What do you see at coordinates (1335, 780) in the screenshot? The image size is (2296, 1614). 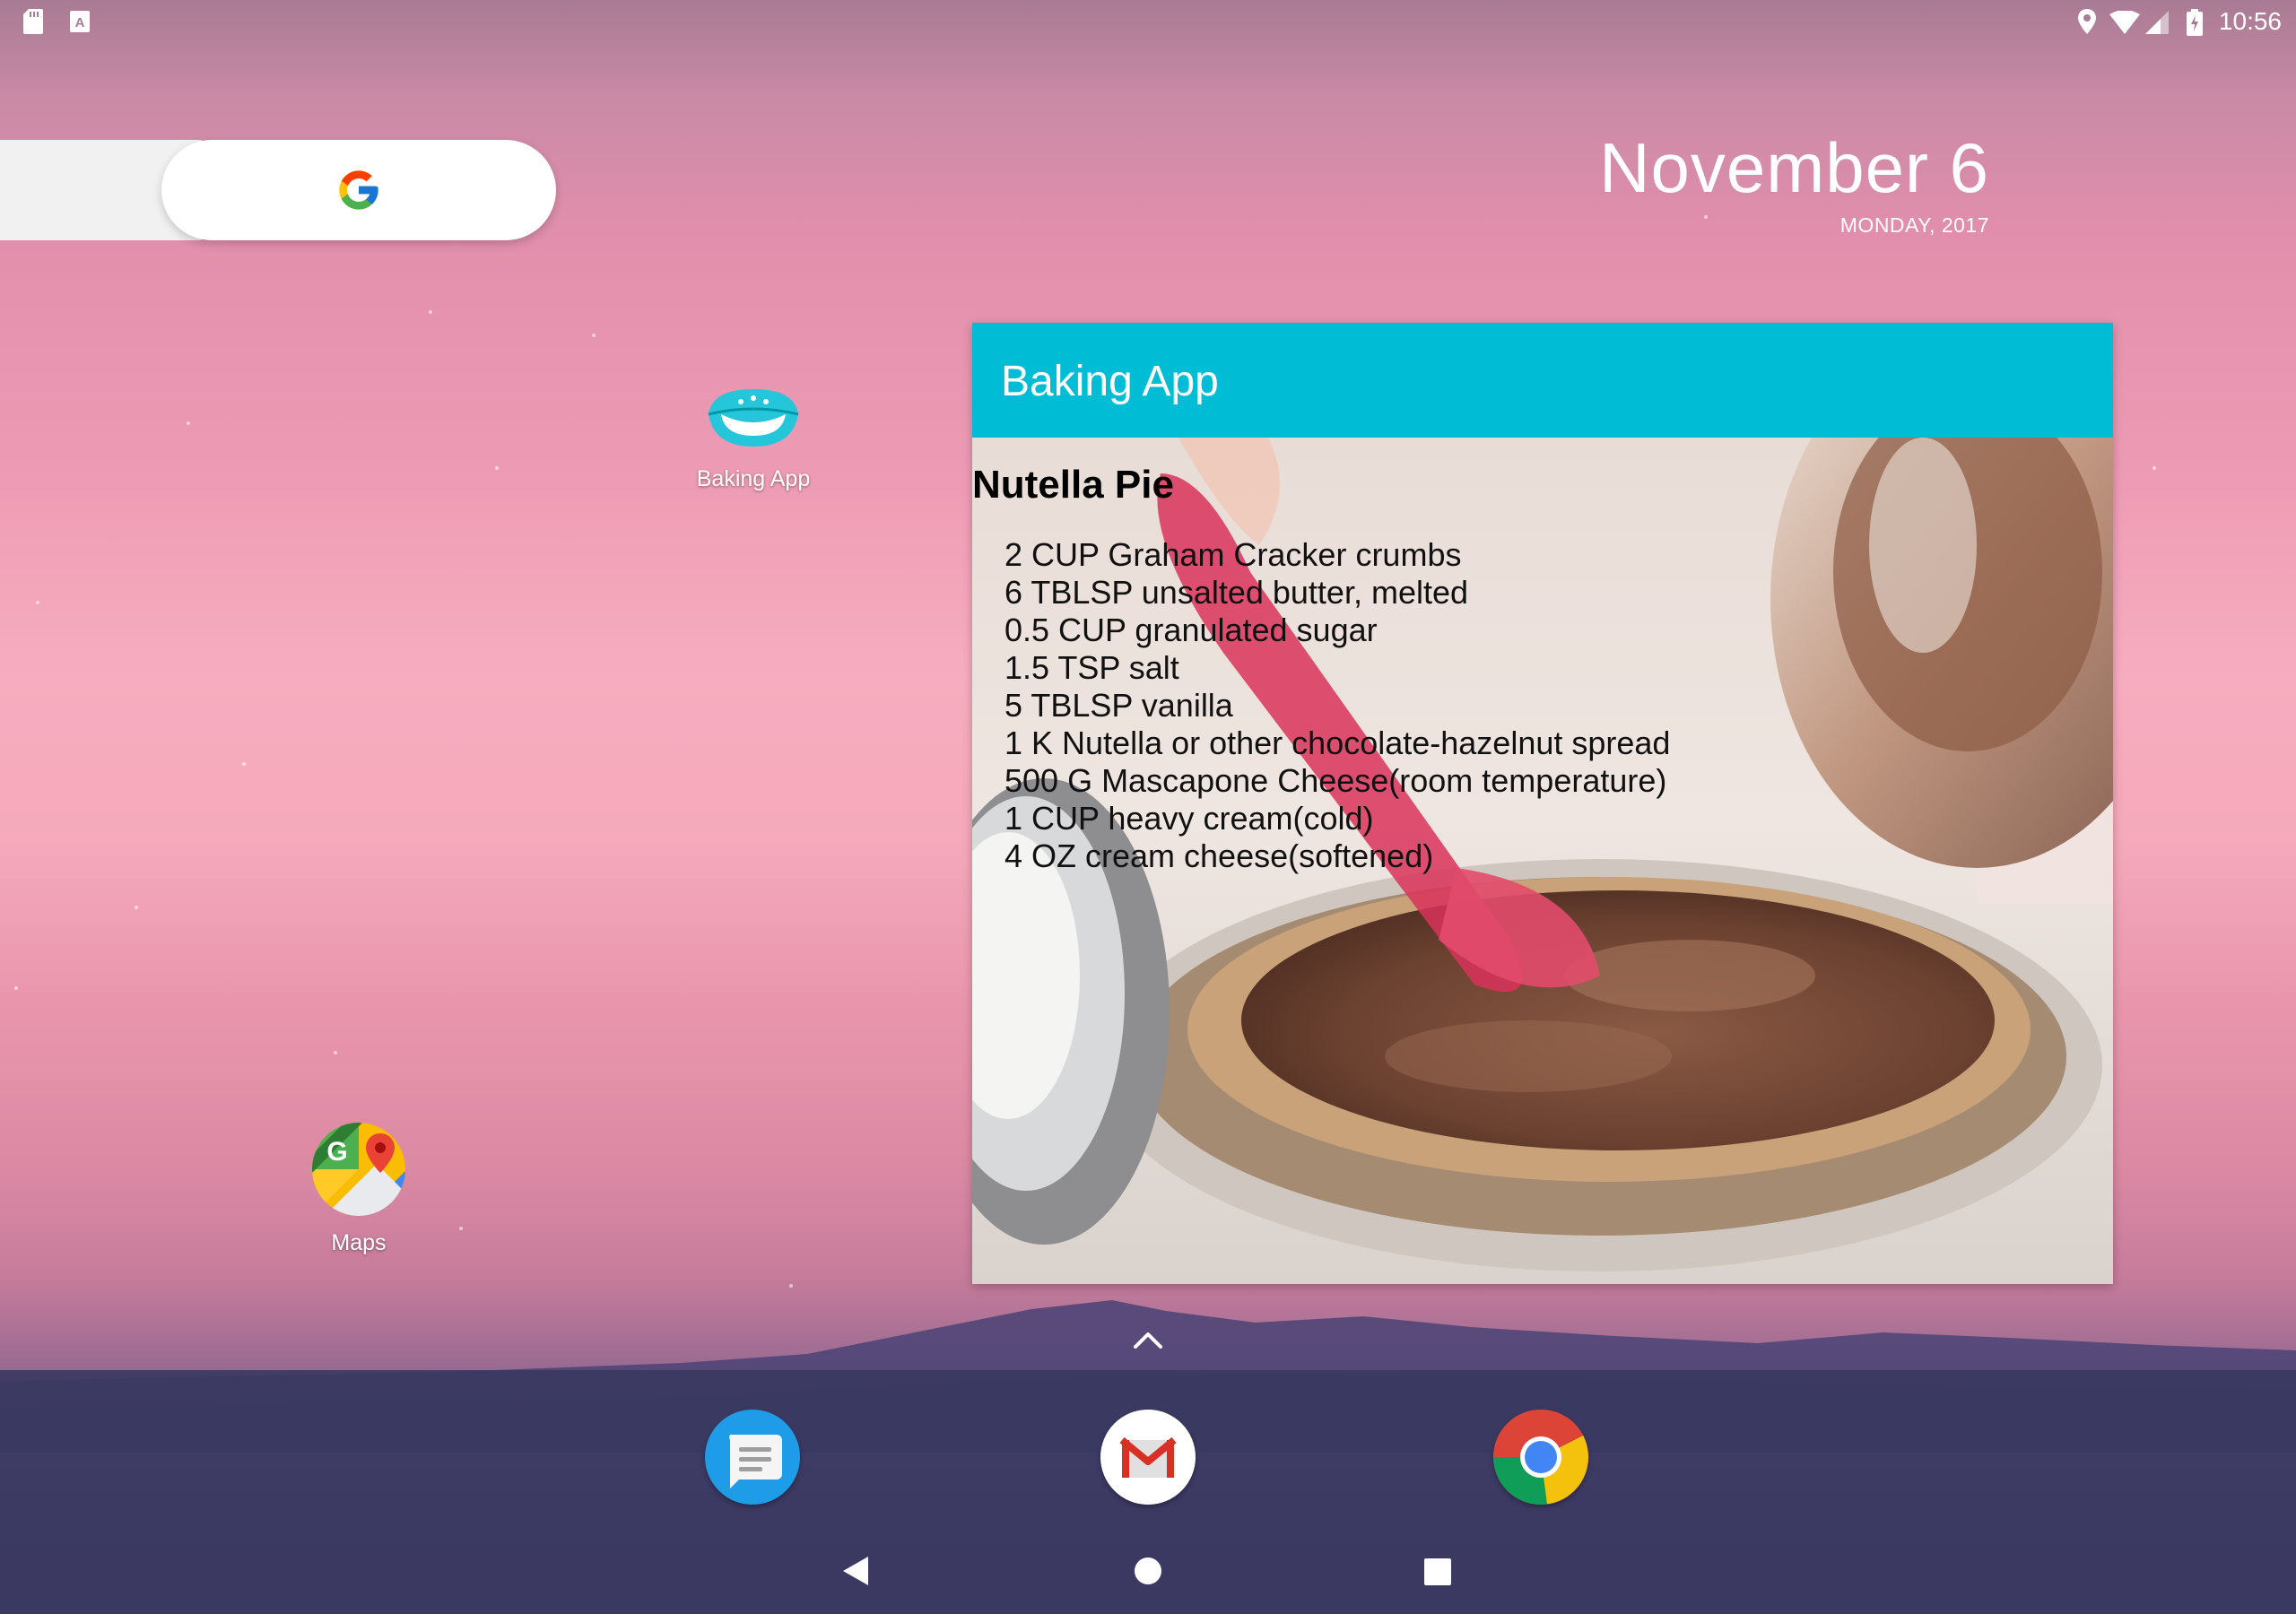 I see `ingredient-item: 500 G Mascapone Cheese(room temperature)` at bounding box center [1335, 780].